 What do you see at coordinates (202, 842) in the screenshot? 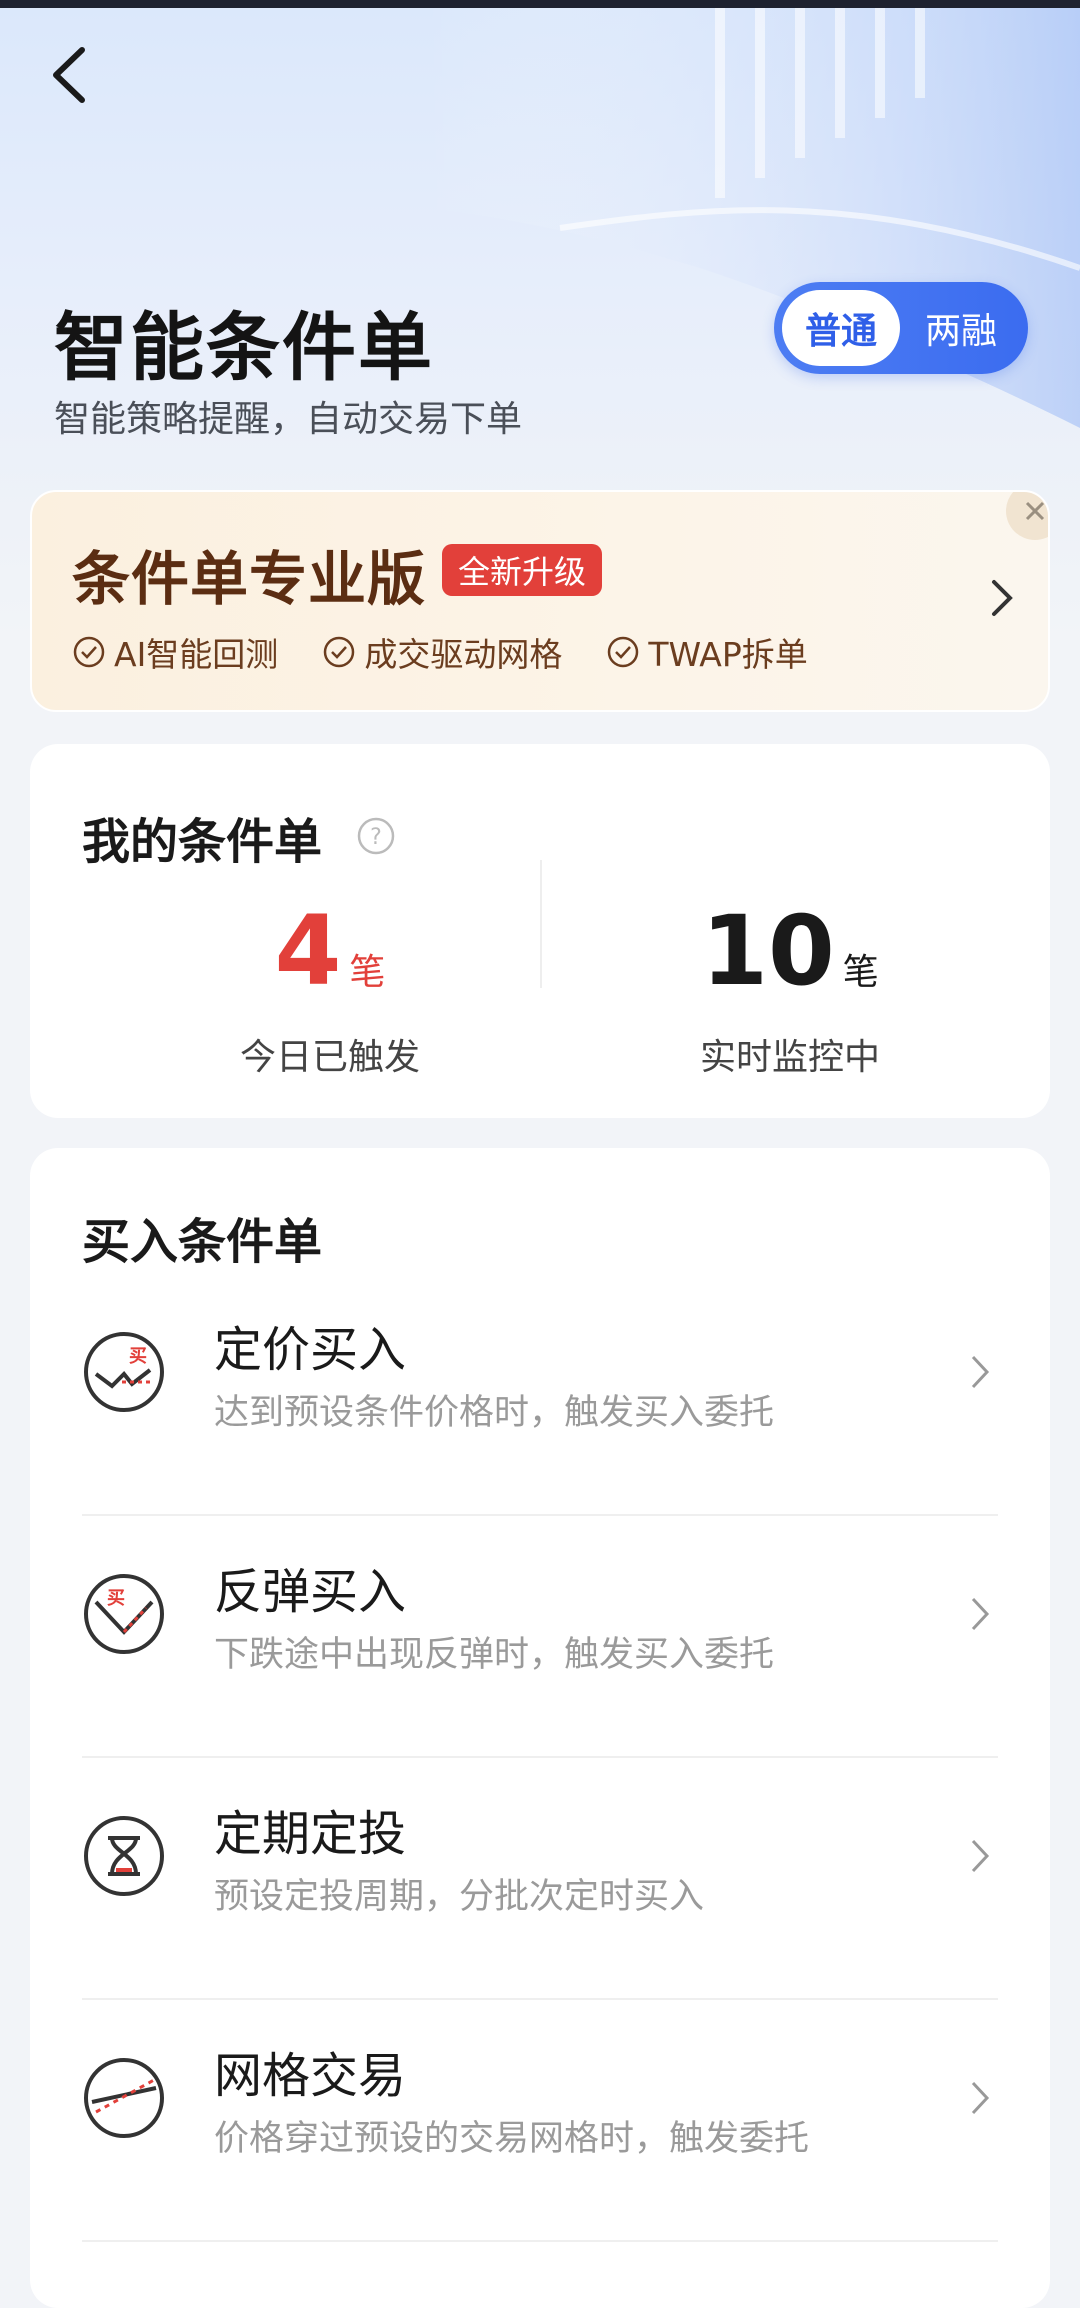
I see `my-orders-title: 我的条件单` at bounding box center [202, 842].